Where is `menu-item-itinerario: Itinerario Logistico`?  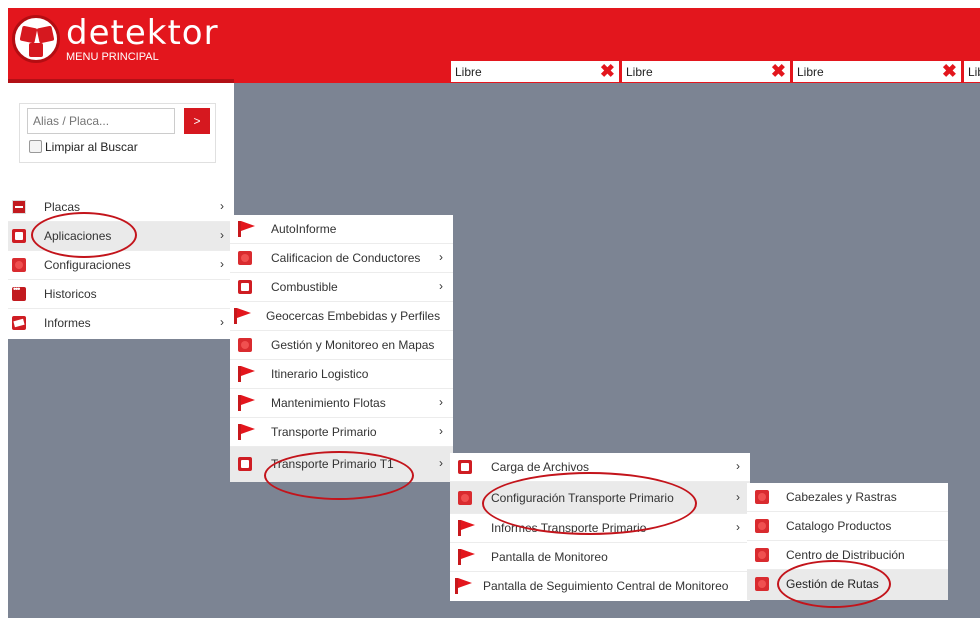
menu-item-itinerario: Itinerario Logistico is located at coordinates (341, 374).